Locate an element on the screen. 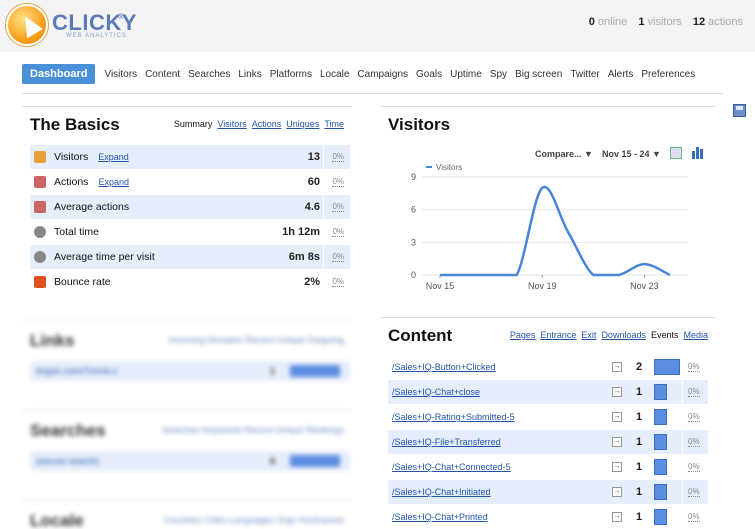 The height and width of the screenshot is (529, 755). nav-tab-spy: Spy is located at coordinates (498, 74).